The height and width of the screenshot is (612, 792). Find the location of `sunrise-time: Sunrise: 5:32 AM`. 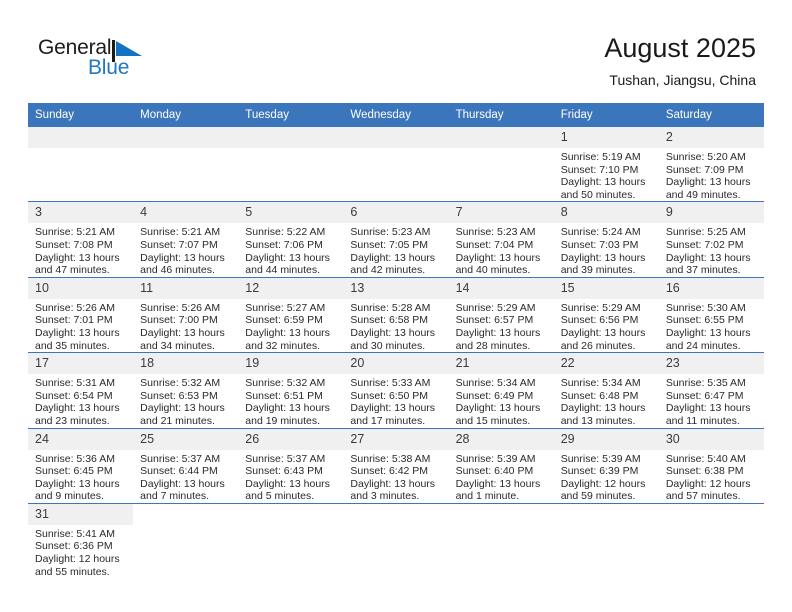

sunrise-time: Sunrise: 5:32 AM is located at coordinates (180, 383).